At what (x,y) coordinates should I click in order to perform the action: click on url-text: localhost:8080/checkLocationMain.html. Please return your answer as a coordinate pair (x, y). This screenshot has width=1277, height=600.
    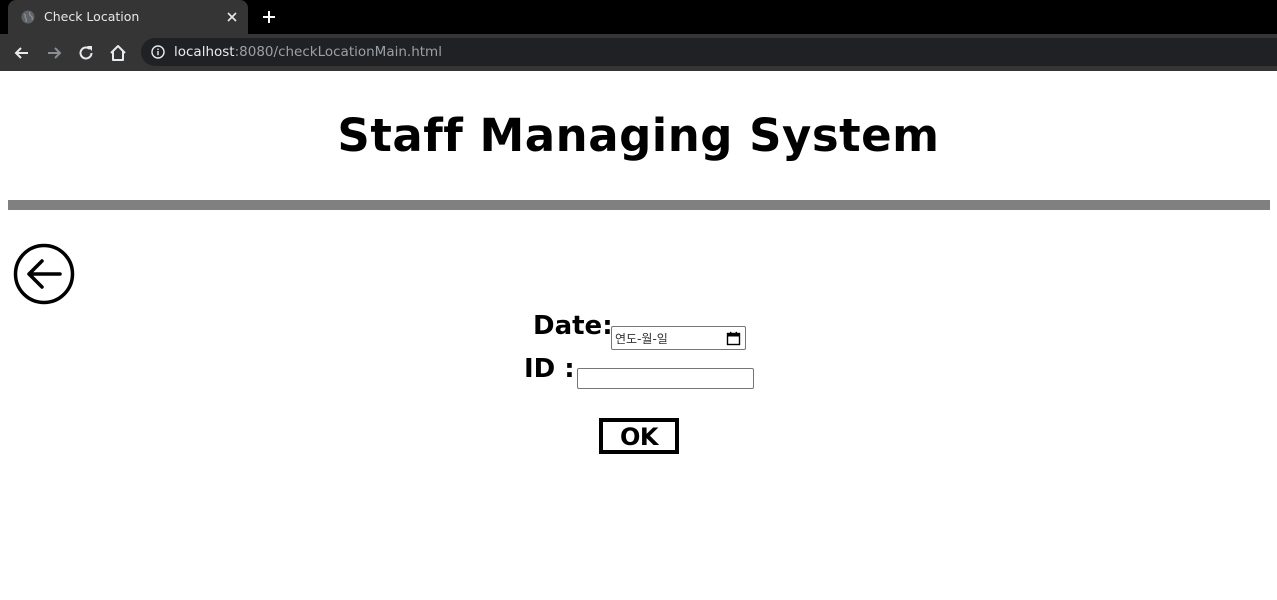
    Looking at the image, I should click on (308, 52).